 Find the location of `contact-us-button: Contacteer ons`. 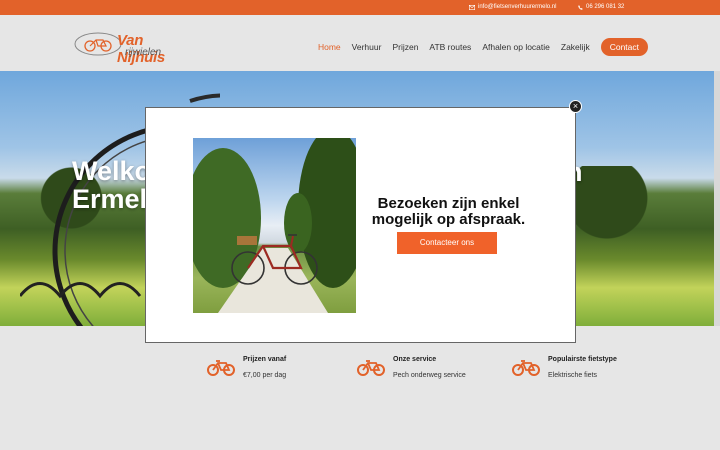

contact-us-button: Contacteer ons is located at coordinates (447, 243).